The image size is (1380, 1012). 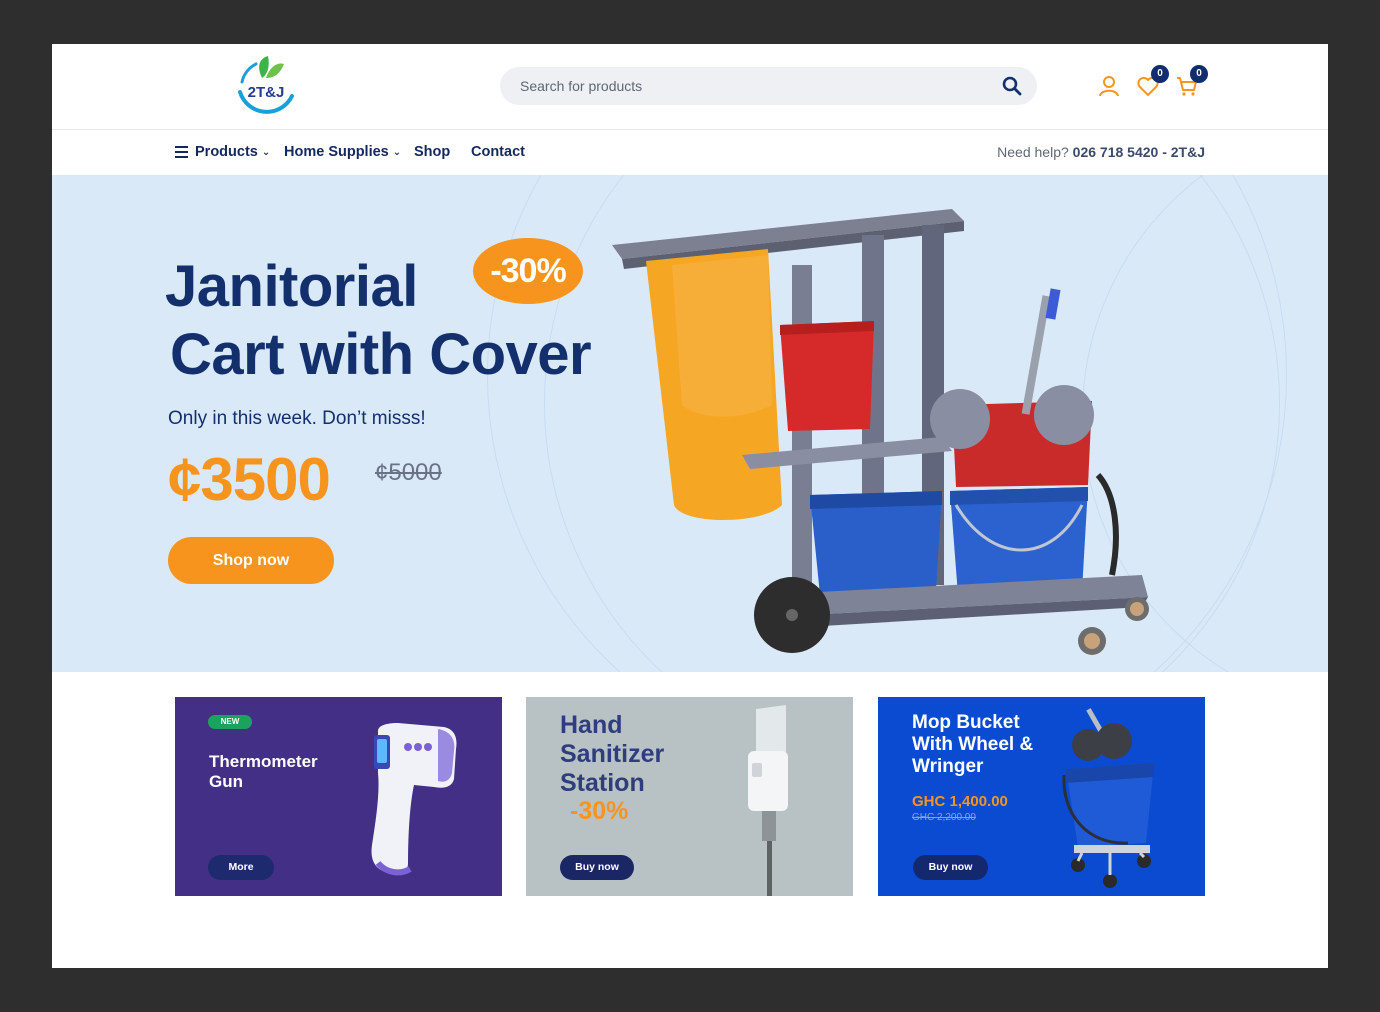 I want to click on hero-title-line1: Janitorial, so click(x=291, y=286).